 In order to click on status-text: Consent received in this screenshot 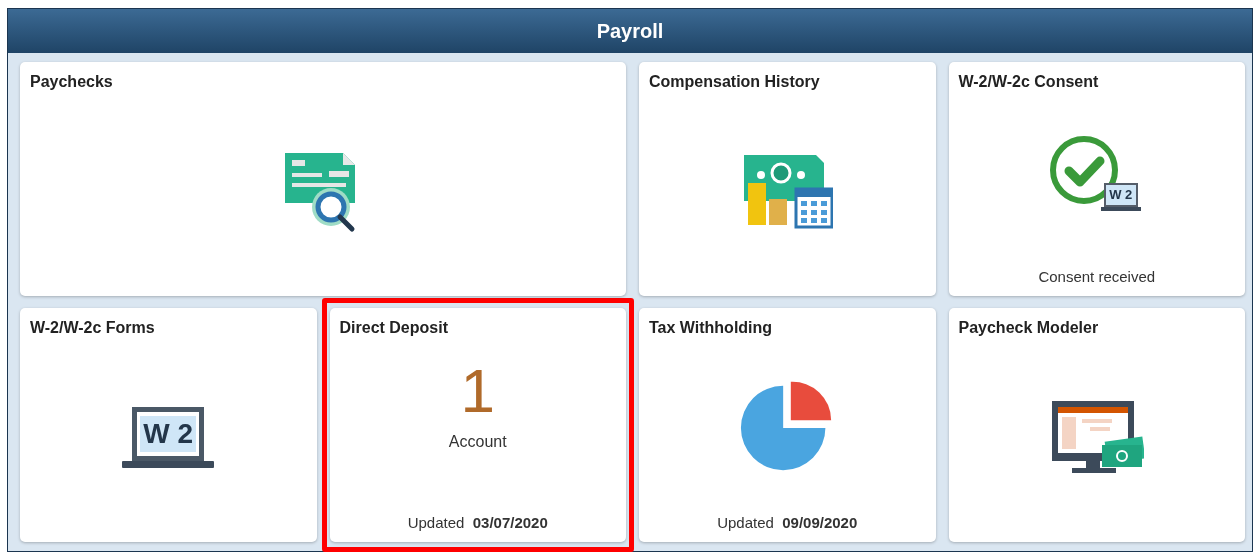, I will do `click(1097, 276)`.